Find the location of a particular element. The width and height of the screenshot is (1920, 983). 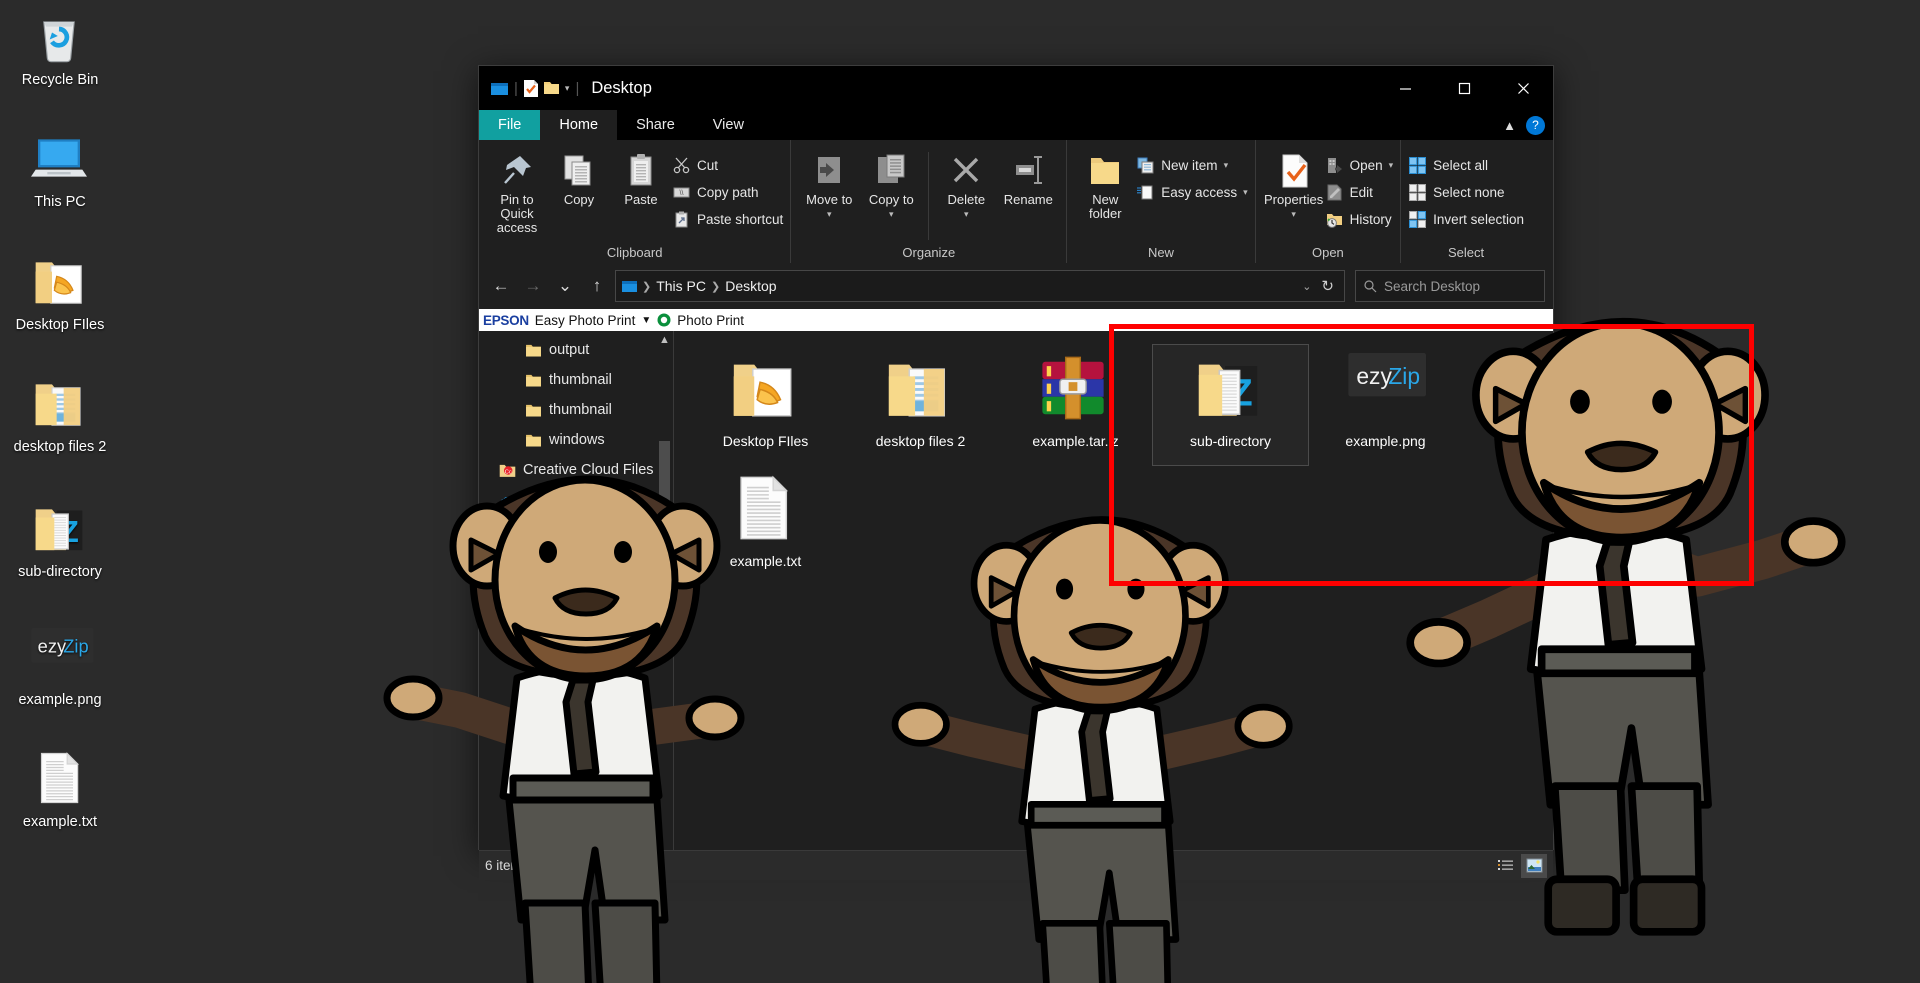

ribbon-item-paste-shortcut: Paste shortcut is located at coordinates (727, 219).